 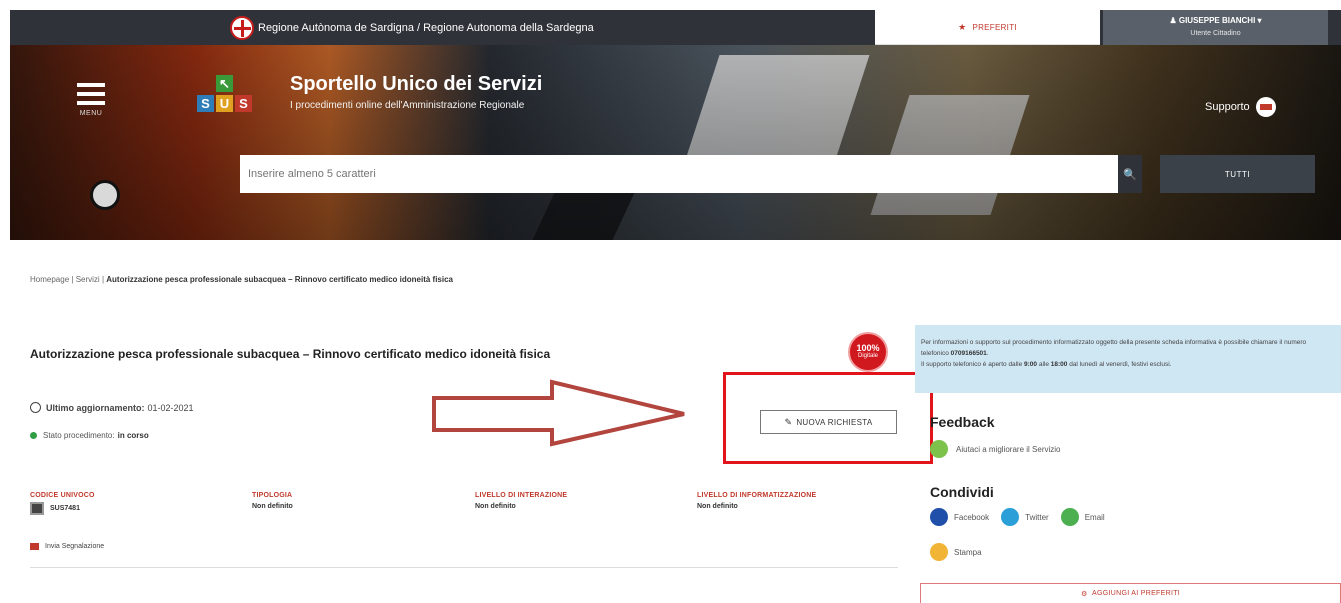 What do you see at coordinates (1094, 517) in the screenshot?
I see `share-label: Email` at bounding box center [1094, 517].